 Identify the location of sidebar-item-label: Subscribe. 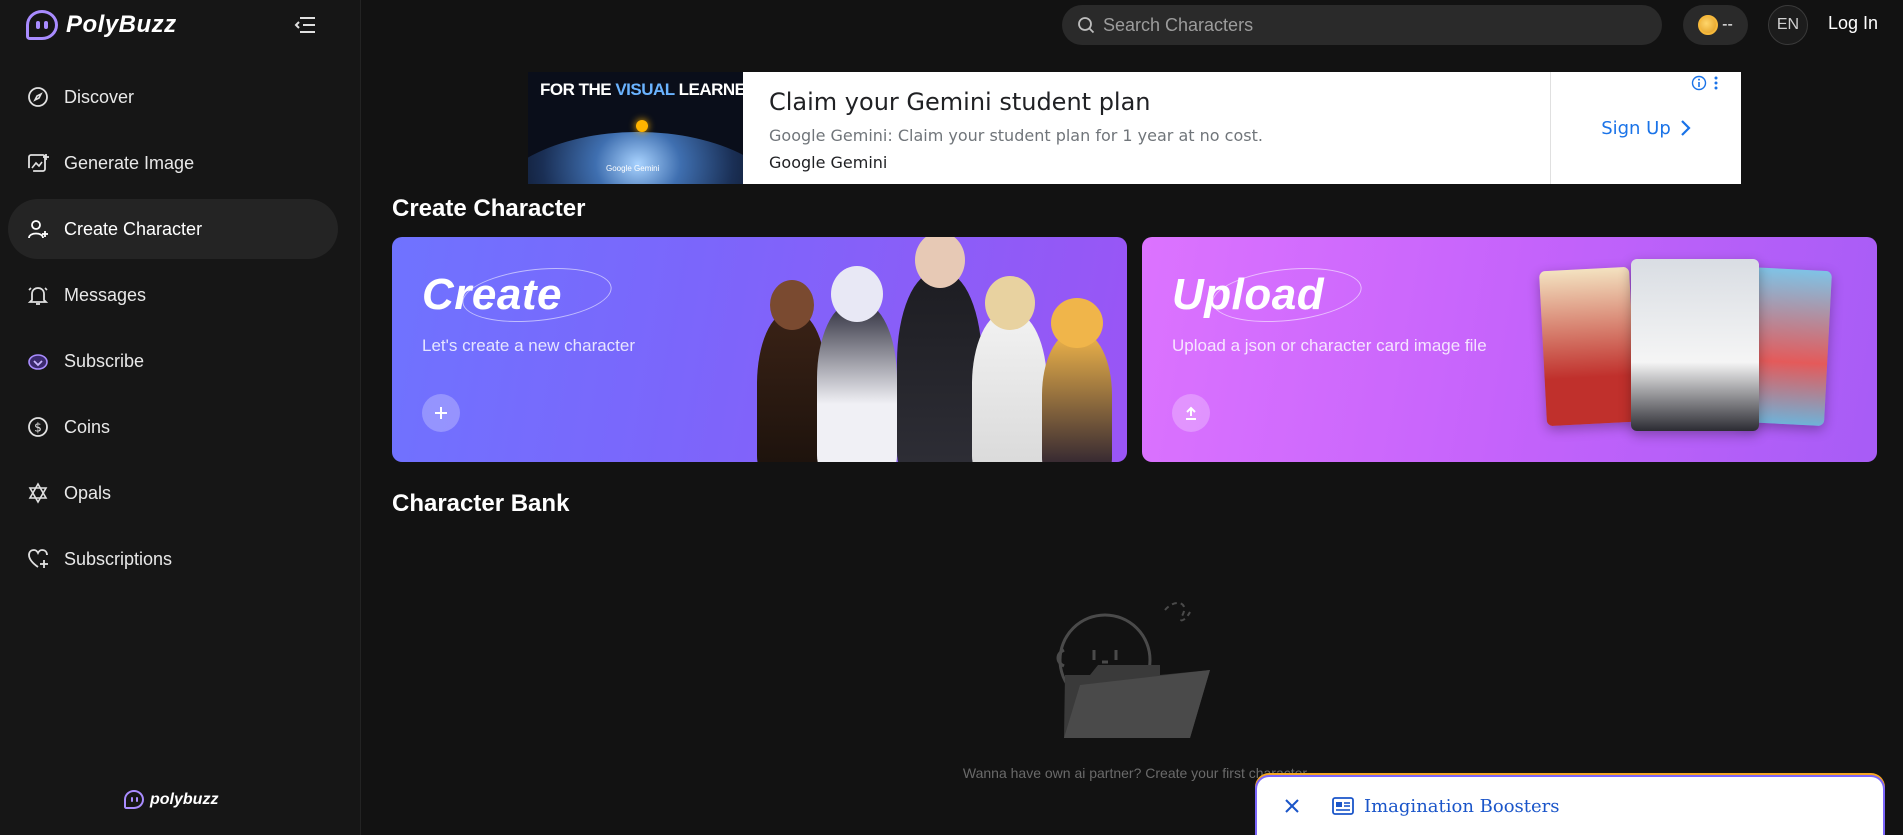
(104, 360).